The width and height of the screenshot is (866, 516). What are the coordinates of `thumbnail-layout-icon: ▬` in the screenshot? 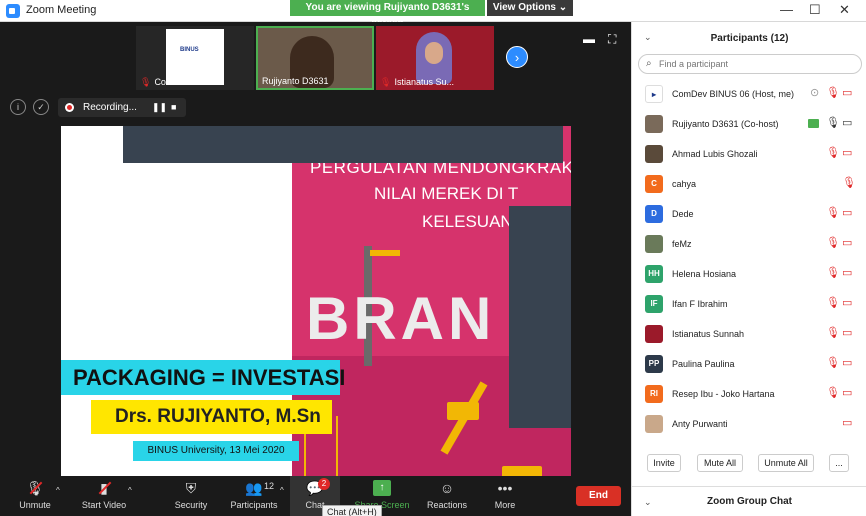 It's located at (589, 39).